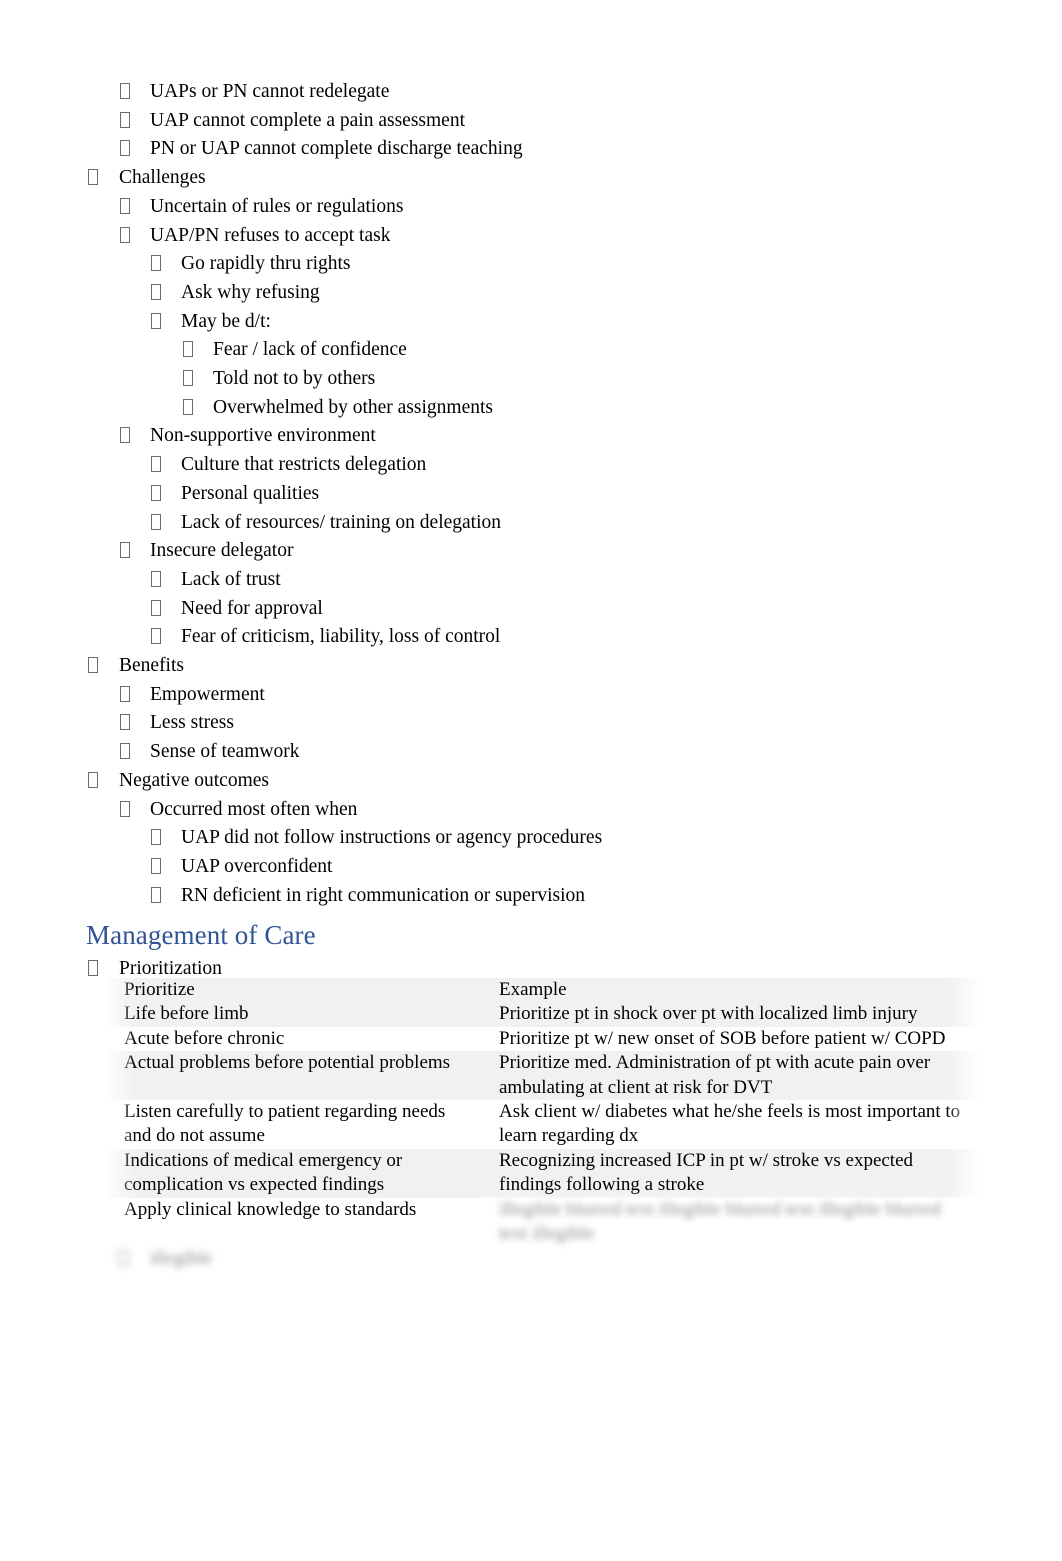 This screenshot has height=1561, width=1062. I want to click on list-item: Personal qualities, so click(531, 494).